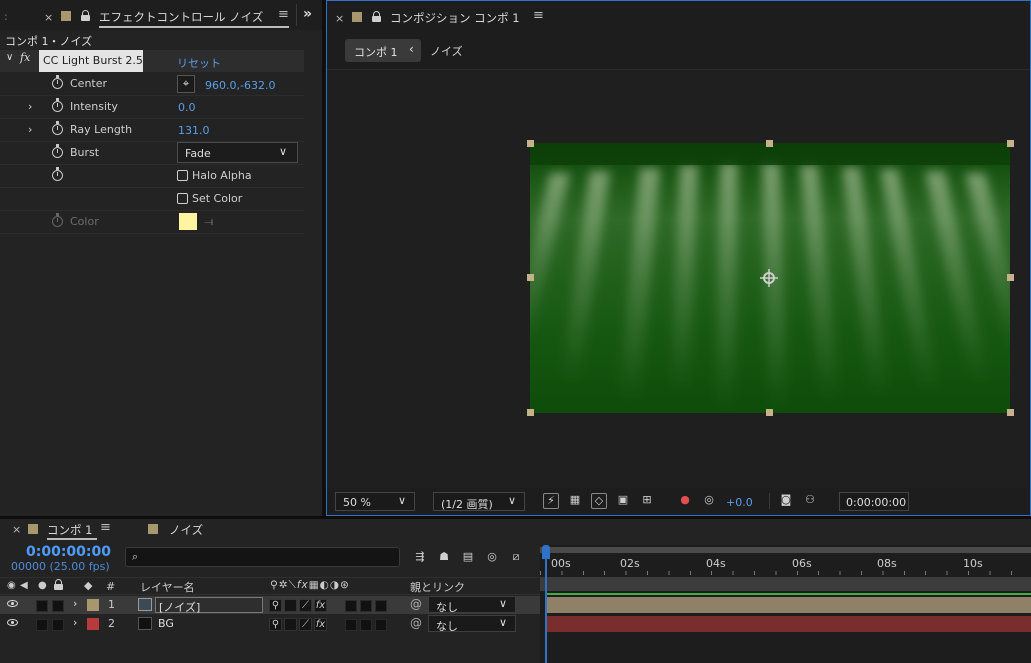 The image size is (1031, 663). I want to click on exposure-value: +0.0, so click(739, 502).